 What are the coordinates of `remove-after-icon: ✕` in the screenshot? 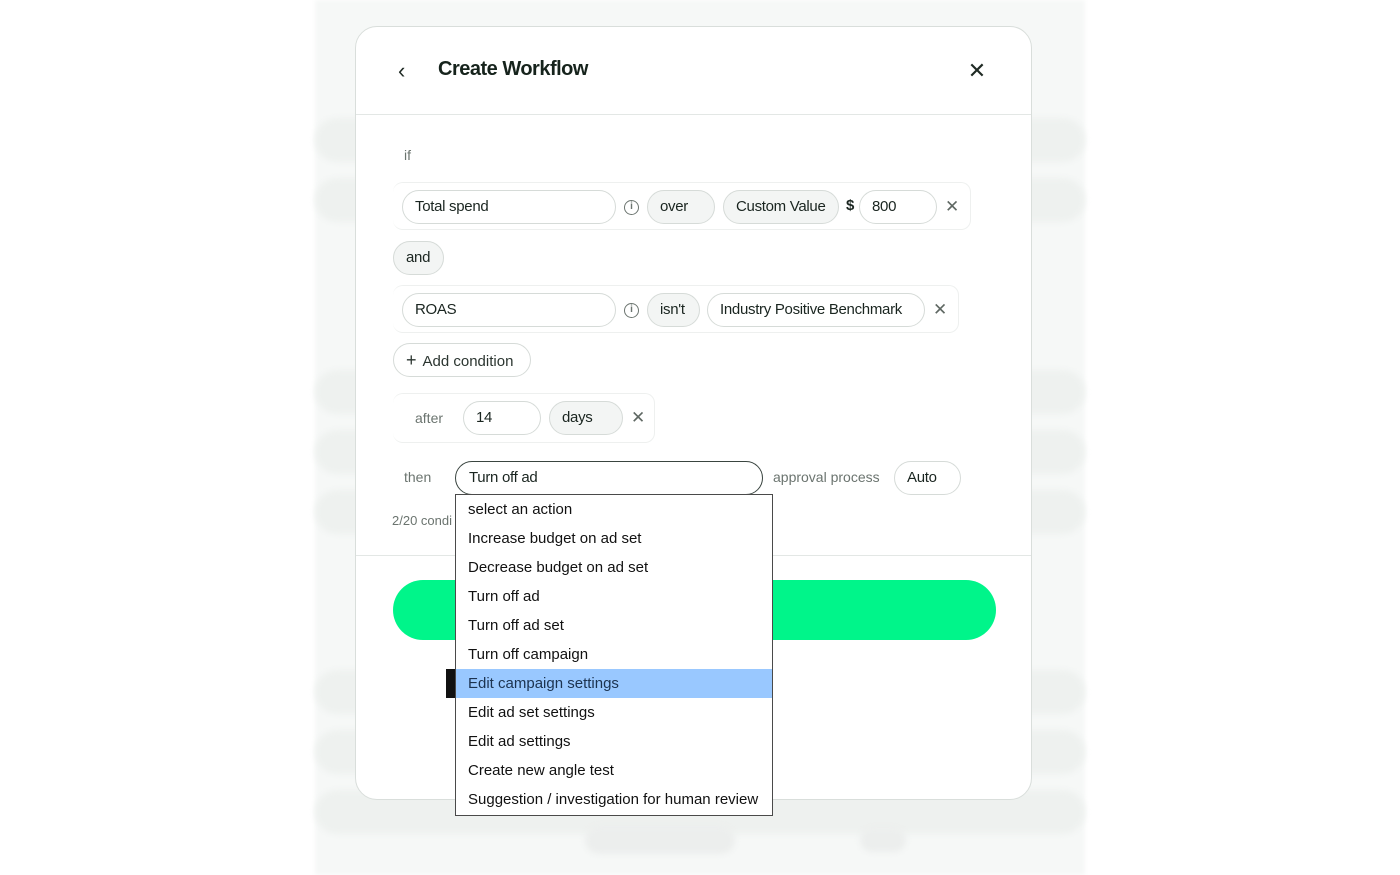 It's located at (638, 418).